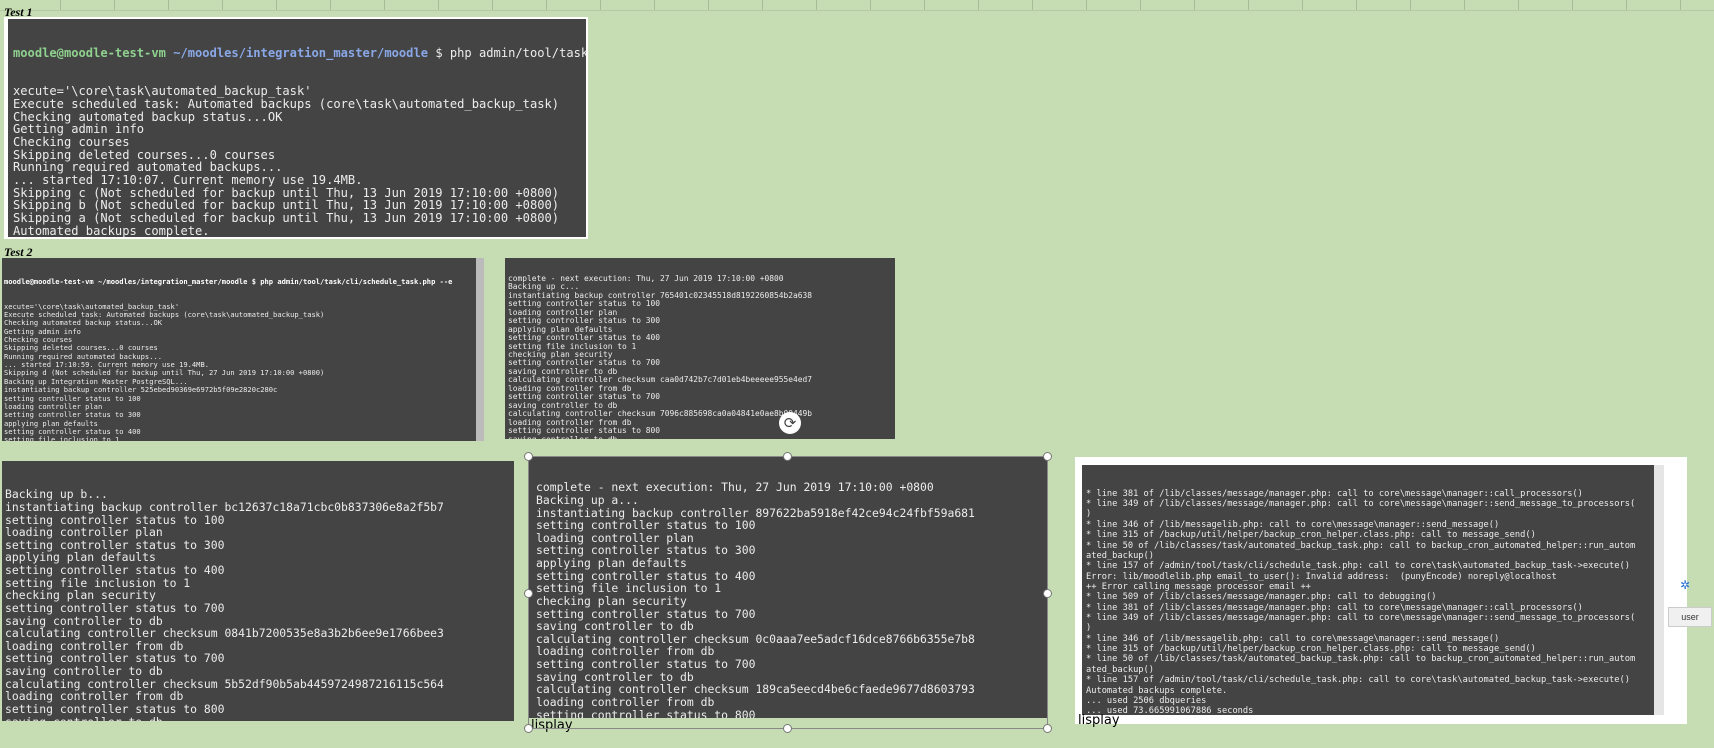 The width and height of the screenshot is (1714, 748). What do you see at coordinates (115, 570) in the screenshot?
I see `output-line: setting controller status to 400` at bounding box center [115, 570].